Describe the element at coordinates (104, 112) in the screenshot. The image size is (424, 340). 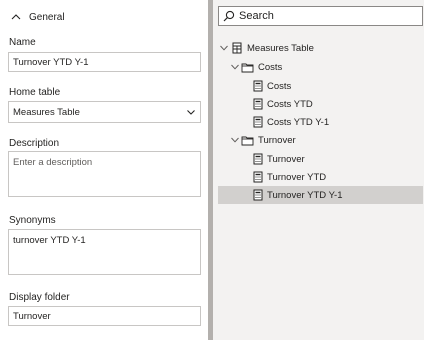
I see `home-table-select: Measures Table` at that location.